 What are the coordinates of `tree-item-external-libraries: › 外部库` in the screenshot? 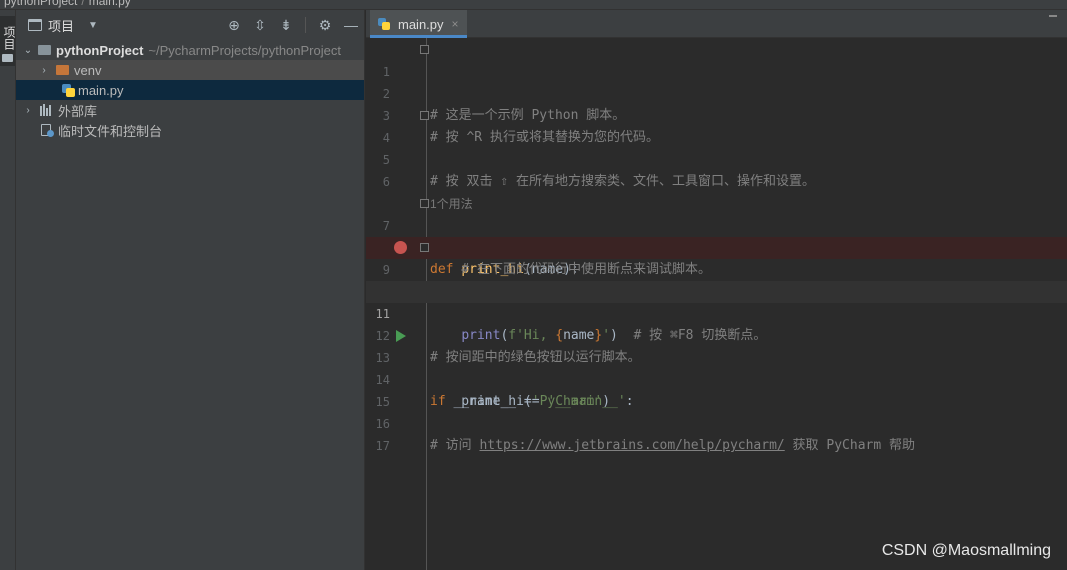 It's located at (190, 110).